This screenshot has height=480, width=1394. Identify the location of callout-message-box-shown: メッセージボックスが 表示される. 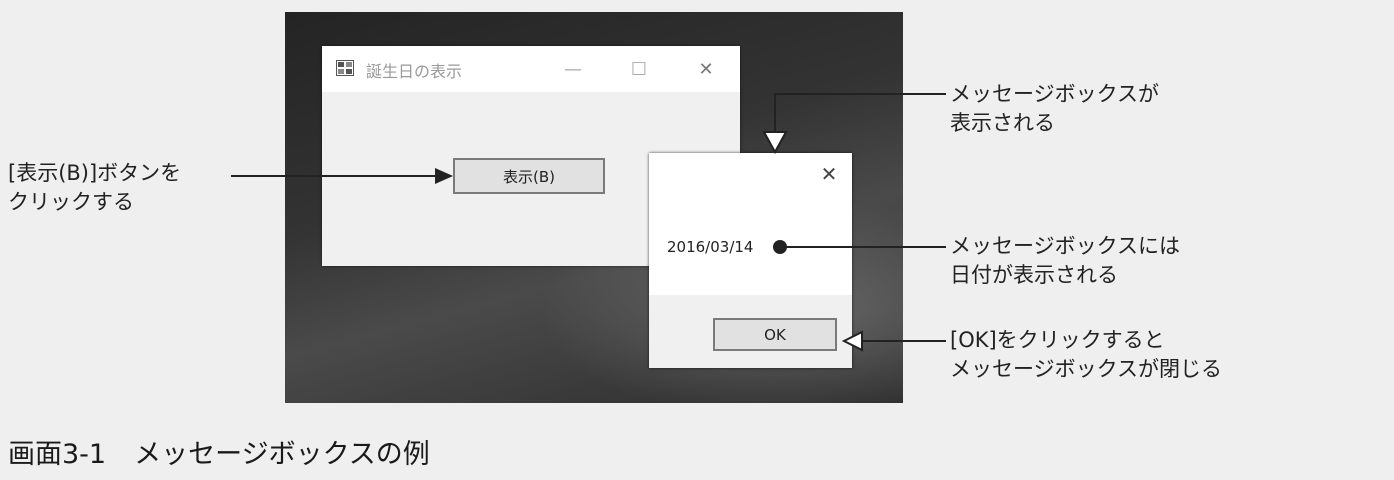
(1054, 109).